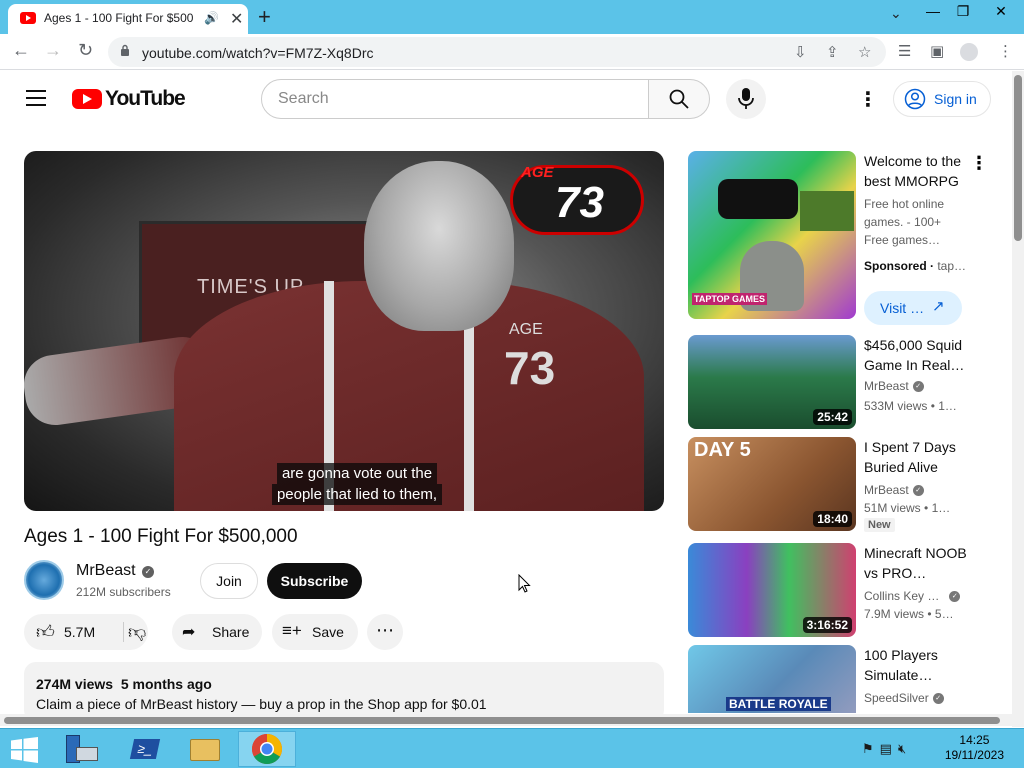  What do you see at coordinates (123, 632) in the screenshot?
I see `divider` at bounding box center [123, 632].